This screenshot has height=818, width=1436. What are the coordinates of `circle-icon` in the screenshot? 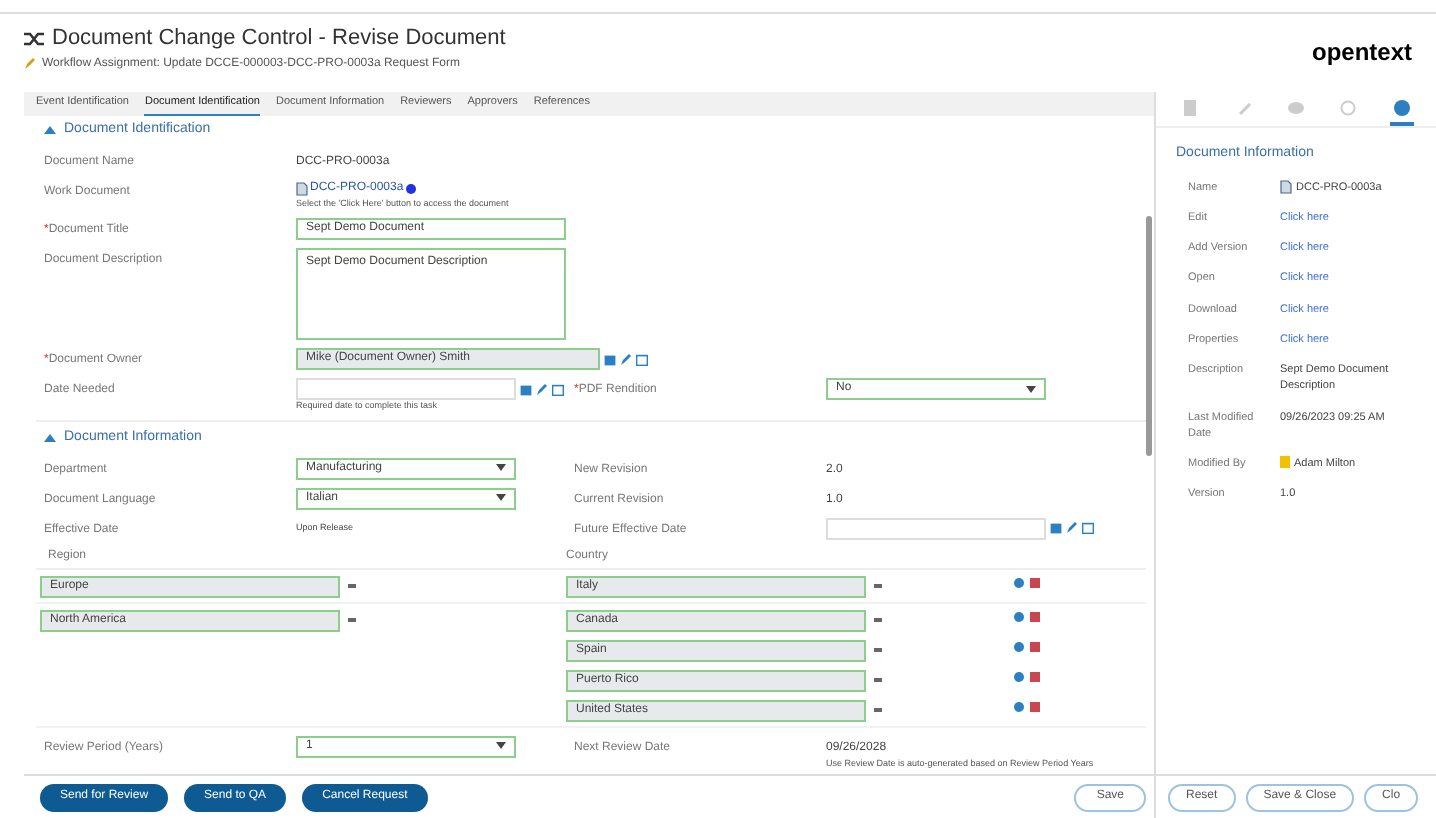 It's located at (1348, 107).